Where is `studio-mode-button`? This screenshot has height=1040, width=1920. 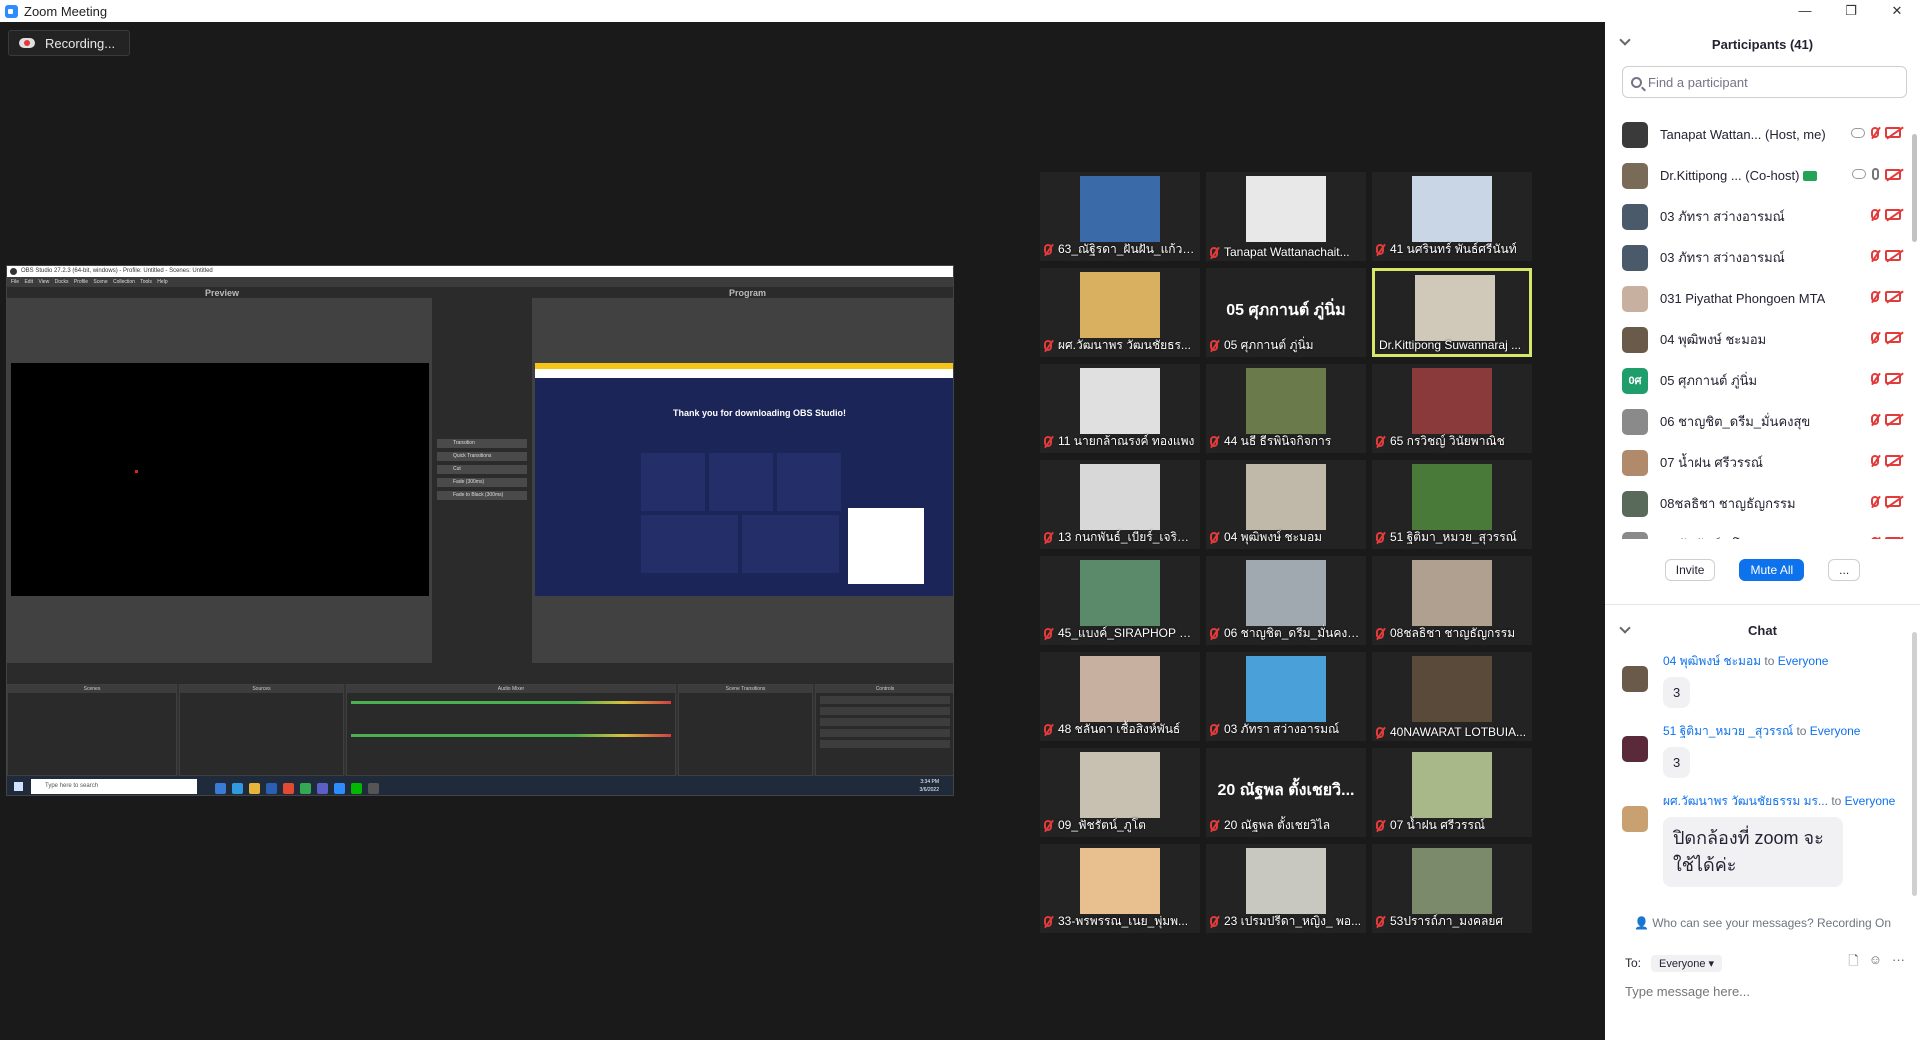
studio-mode-button is located at coordinates (885, 733).